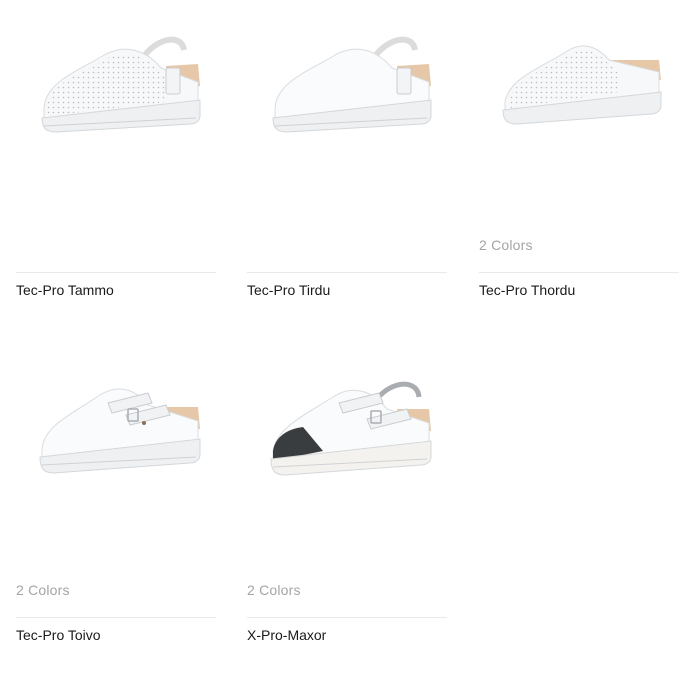  What do you see at coordinates (527, 290) in the screenshot?
I see `product-name-link: Tec-Pro Thordu` at bounding box center [527, 290].